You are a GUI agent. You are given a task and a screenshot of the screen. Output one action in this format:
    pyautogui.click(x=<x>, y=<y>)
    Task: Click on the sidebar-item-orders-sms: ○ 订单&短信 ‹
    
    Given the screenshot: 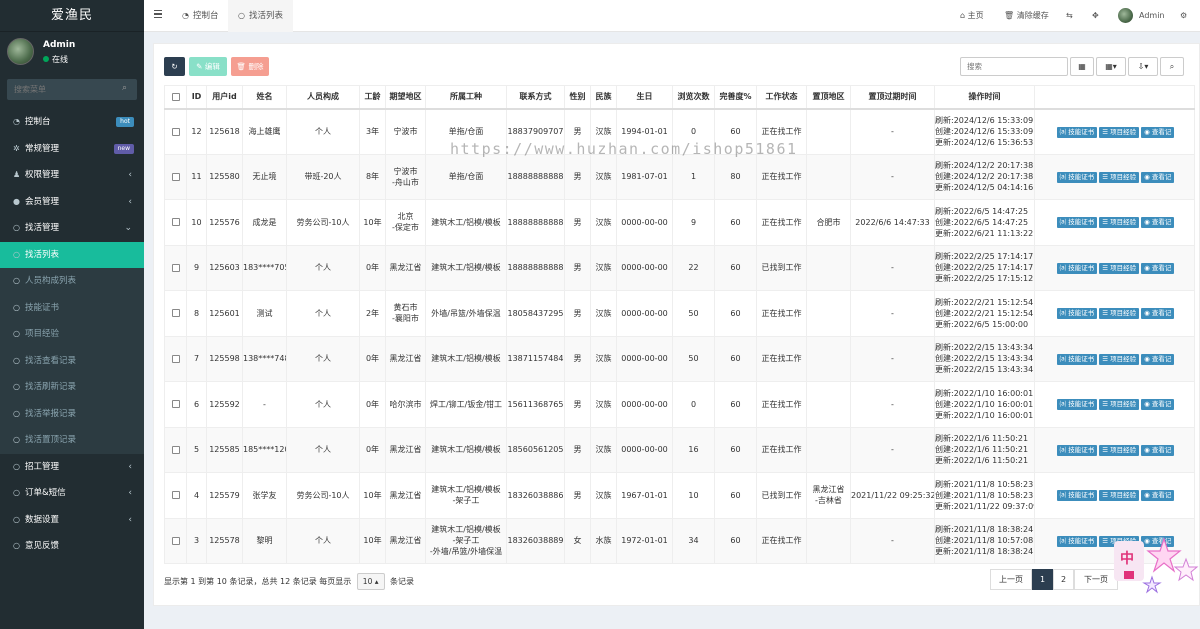 What is the action you would take?
    pyautogui.click(x=72, y=493)
    